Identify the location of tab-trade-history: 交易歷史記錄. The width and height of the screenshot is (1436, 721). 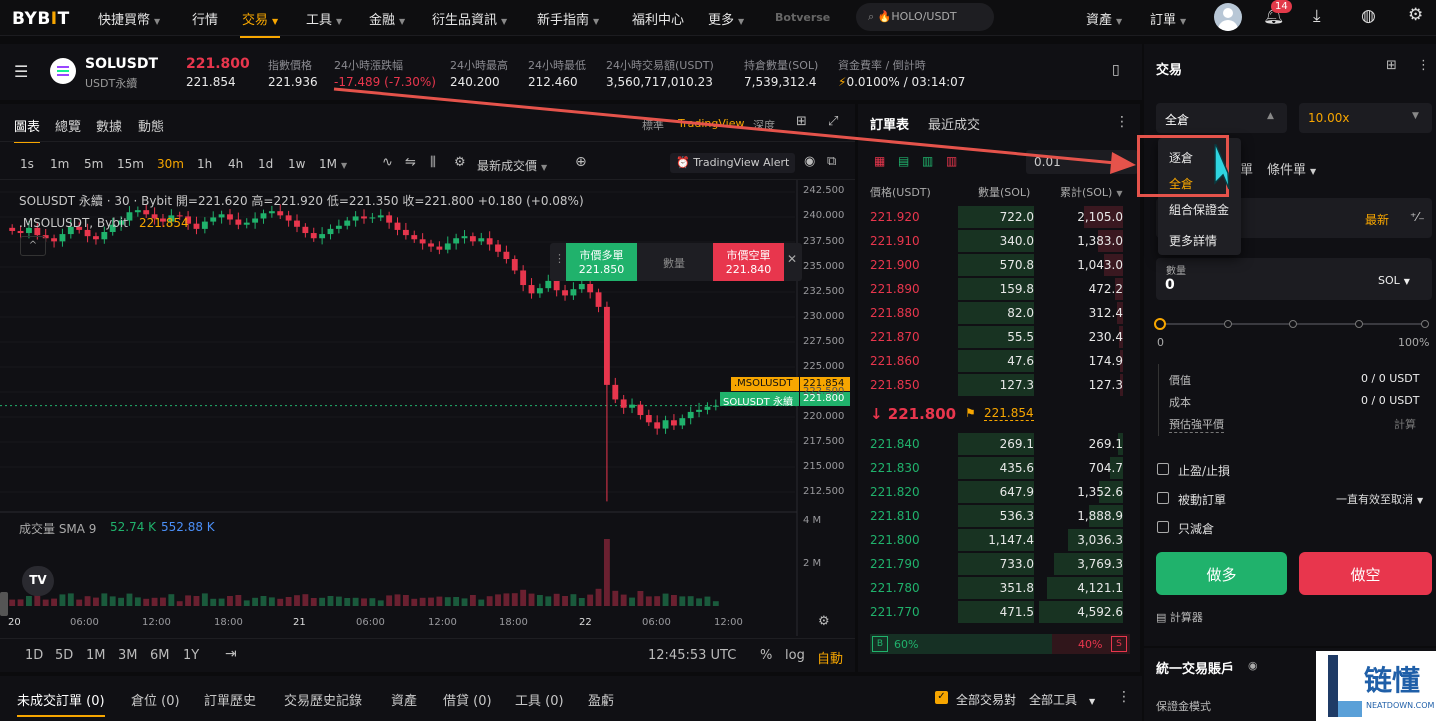
(323, 699).